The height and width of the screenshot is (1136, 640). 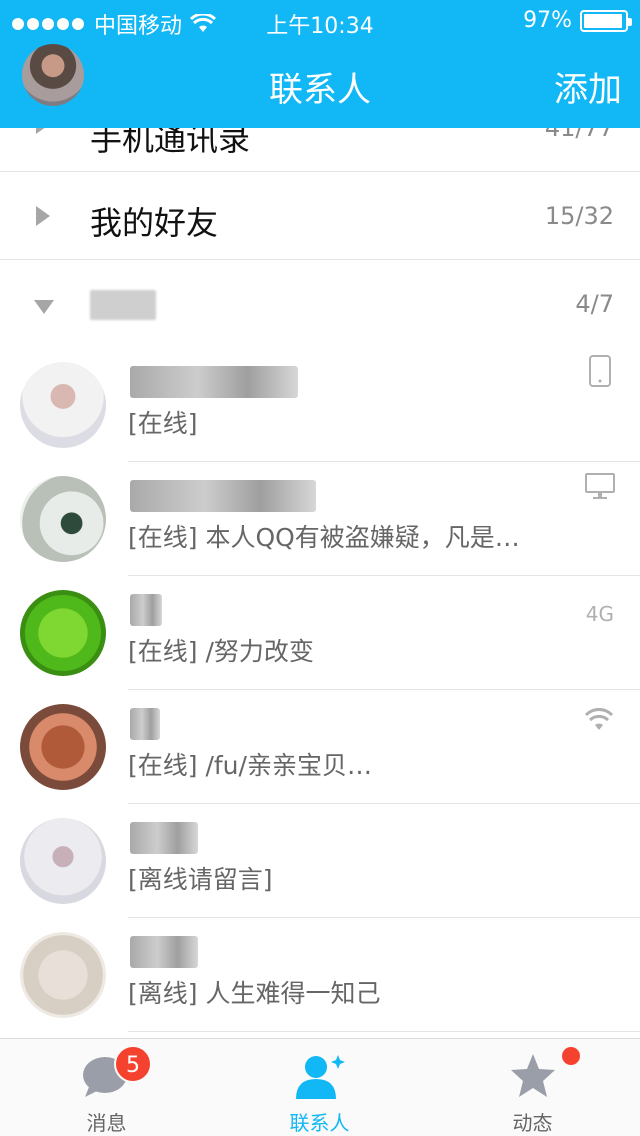 What do you see at coordinates (170, 143) in the screenshot?
I see `group-label: 手机通讯录` at bounding box center [170, 143].